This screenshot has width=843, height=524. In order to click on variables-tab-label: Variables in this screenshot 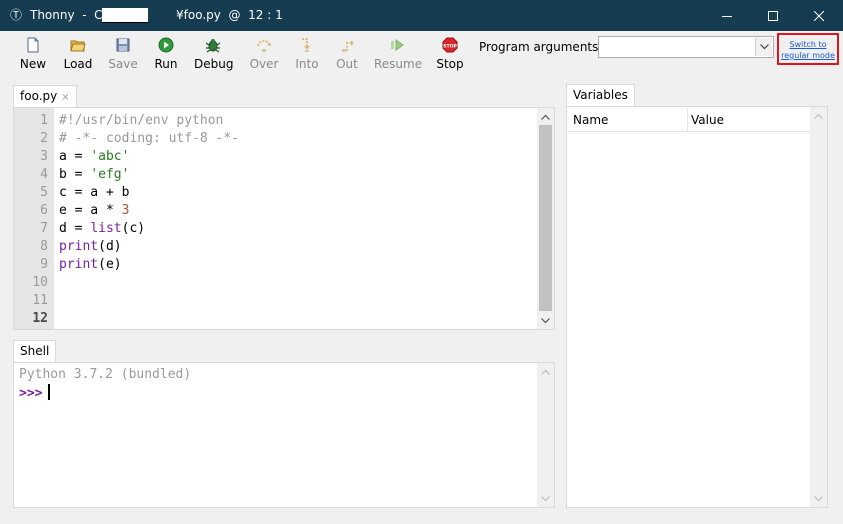, I will do `click(600, 95)`.